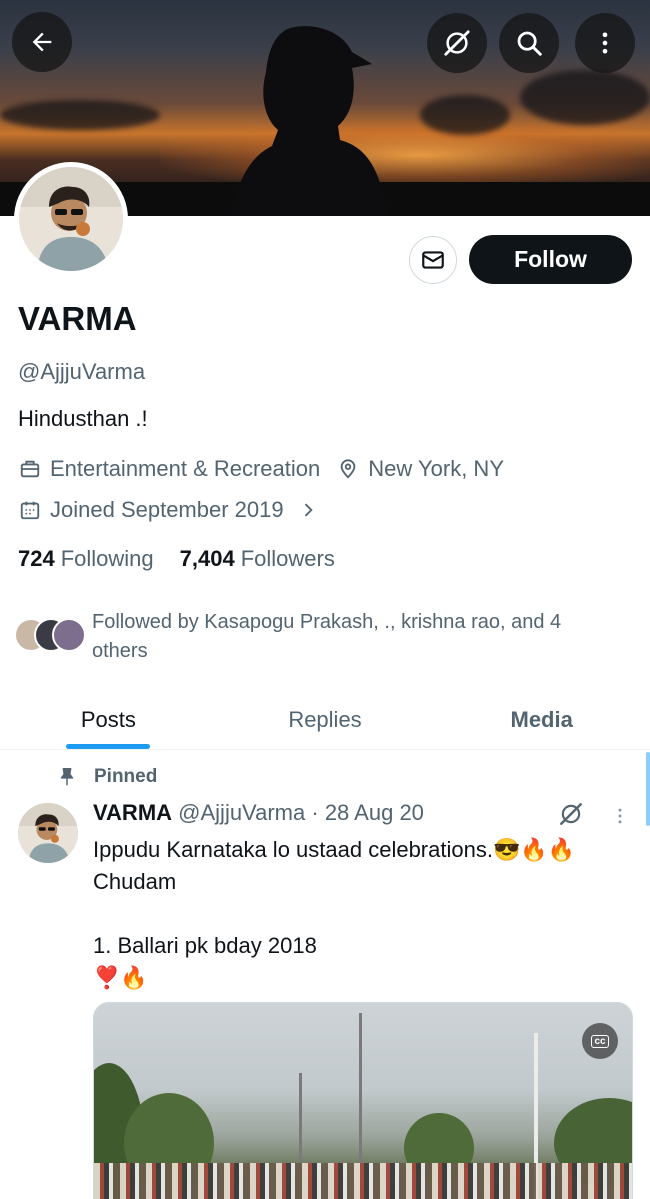 This screenshot has width=650, height=1199. I want to click on grok-button, so click(457, 43).